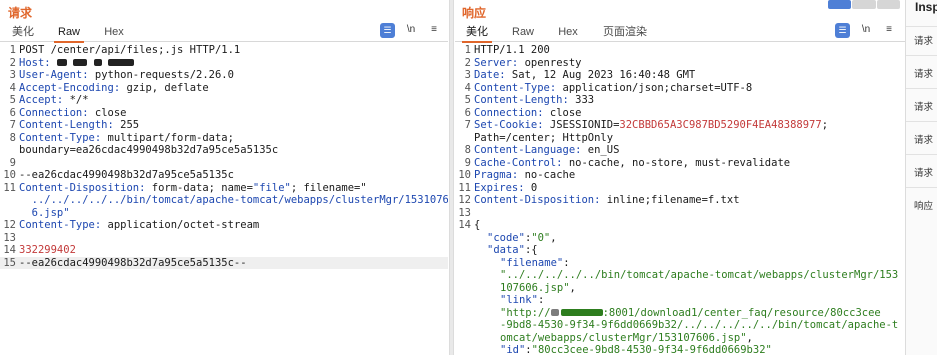  Describe the element at coordinates (9, 237) in the screenshot. I see `line-number: 13` at that location.